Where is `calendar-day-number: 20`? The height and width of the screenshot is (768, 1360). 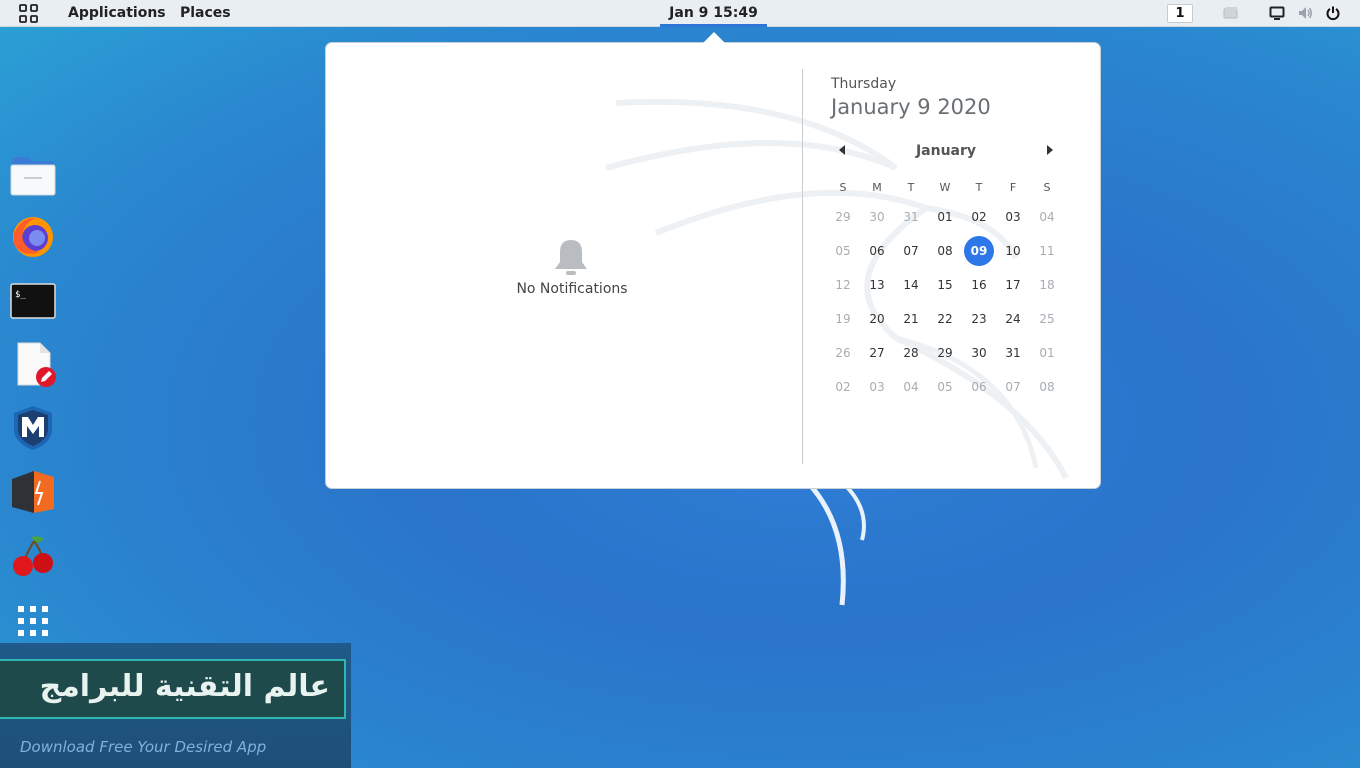 calendar-day-number: 20 is located at coordinates (877, 319).